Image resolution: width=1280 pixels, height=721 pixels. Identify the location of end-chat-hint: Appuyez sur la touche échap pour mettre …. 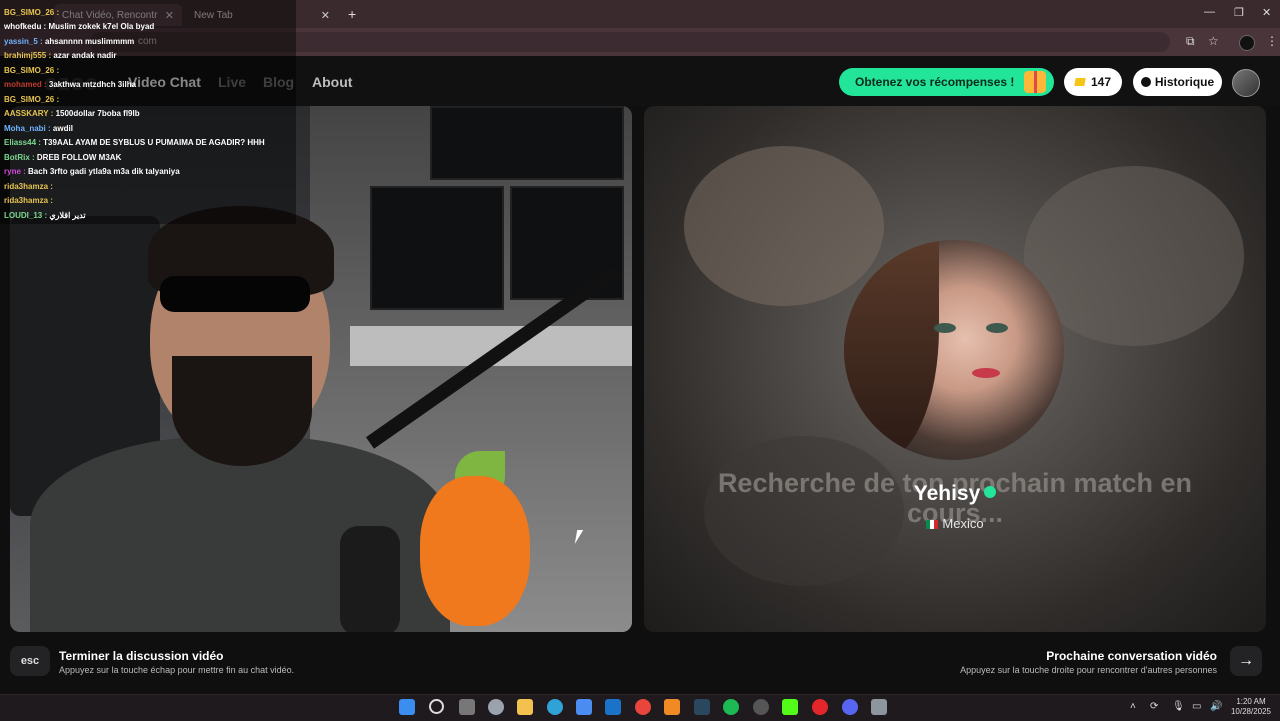
(177, 670).